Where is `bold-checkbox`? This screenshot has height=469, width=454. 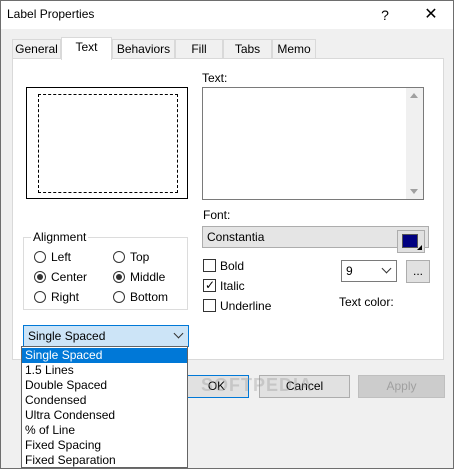
bold-checkbox is located at coordinates (209, 265).